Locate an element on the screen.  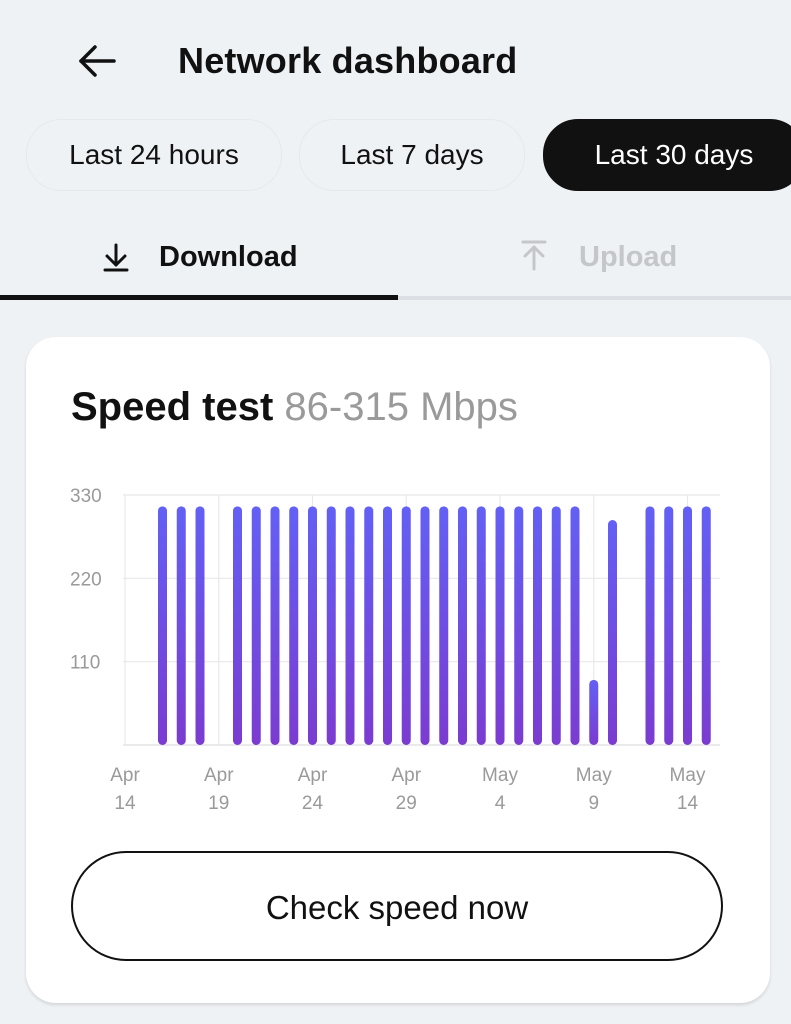
app-header: Network dashboard is located at coordinates (395, 57).